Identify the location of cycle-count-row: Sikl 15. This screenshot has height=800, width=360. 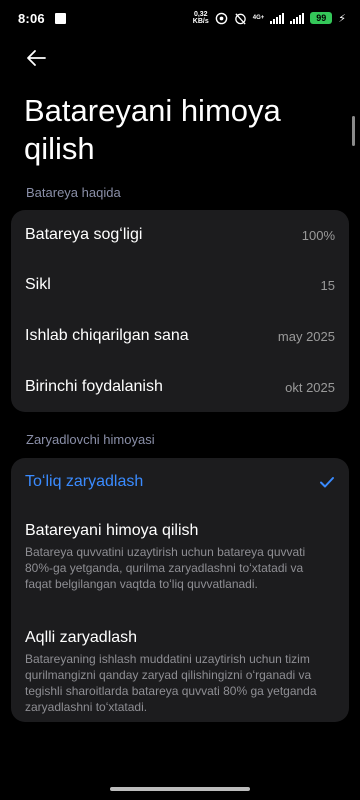
(180, 285).